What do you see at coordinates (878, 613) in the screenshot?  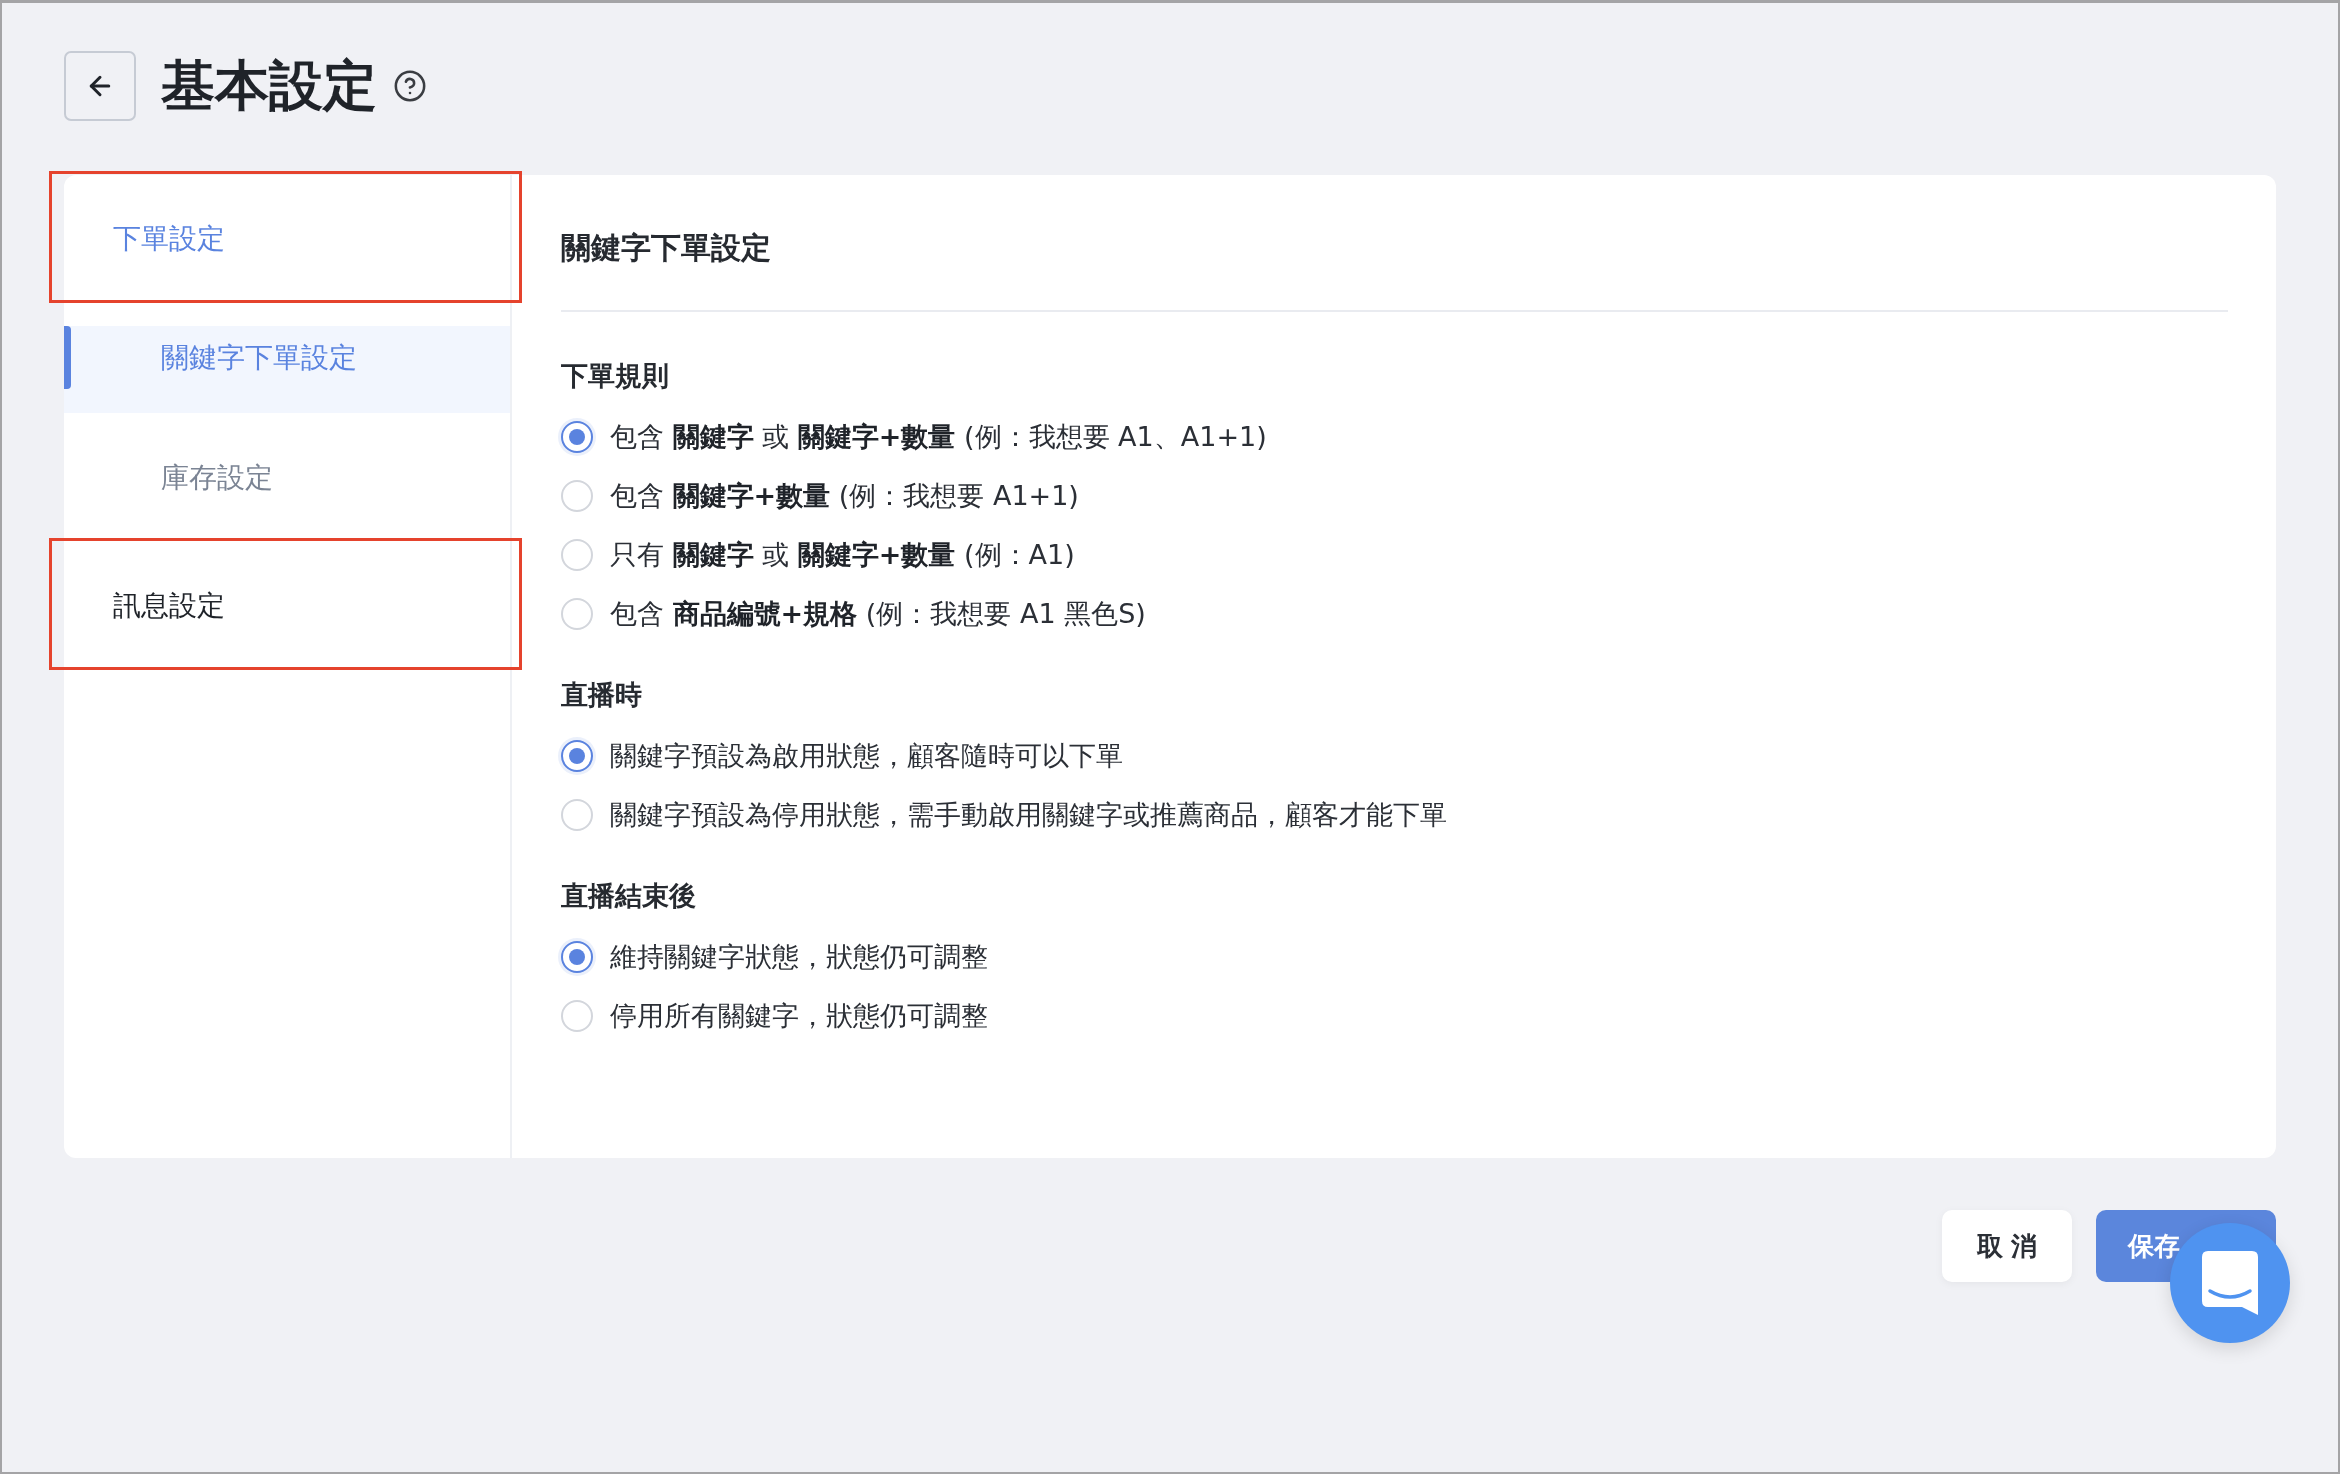 I see `option-label: 包含 商品編號+規格 (例：我想要 A1 黑色S)` at bounding box center [878, 613].